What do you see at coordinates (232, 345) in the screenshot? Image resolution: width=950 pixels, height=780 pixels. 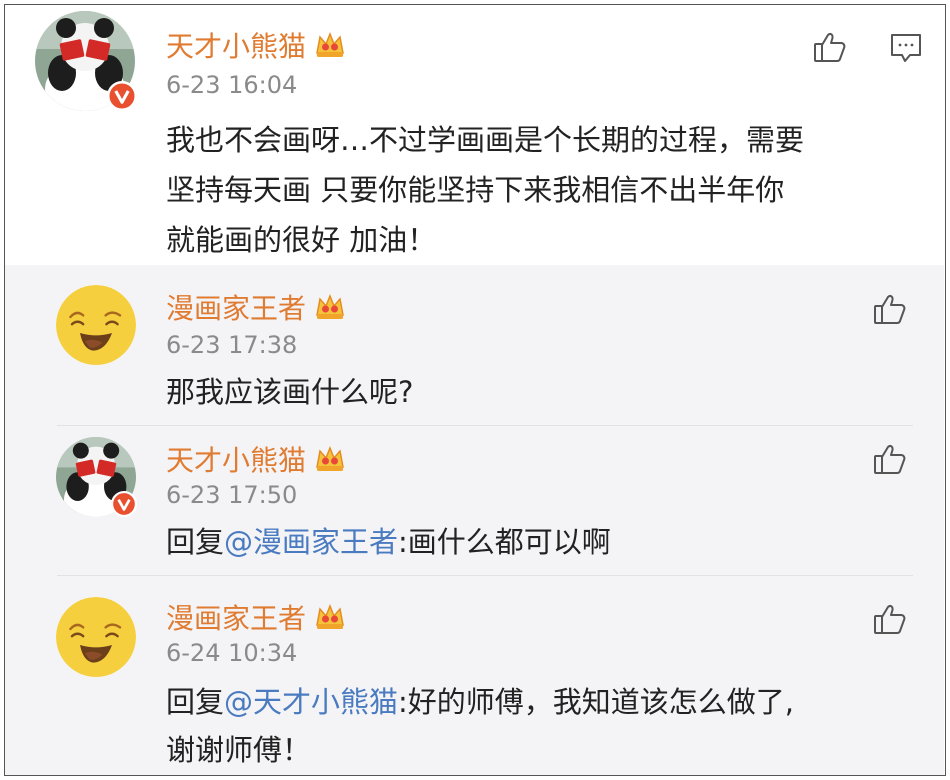 I see `timestamp: 6-23 17:38` at bounding box center [232, 345].